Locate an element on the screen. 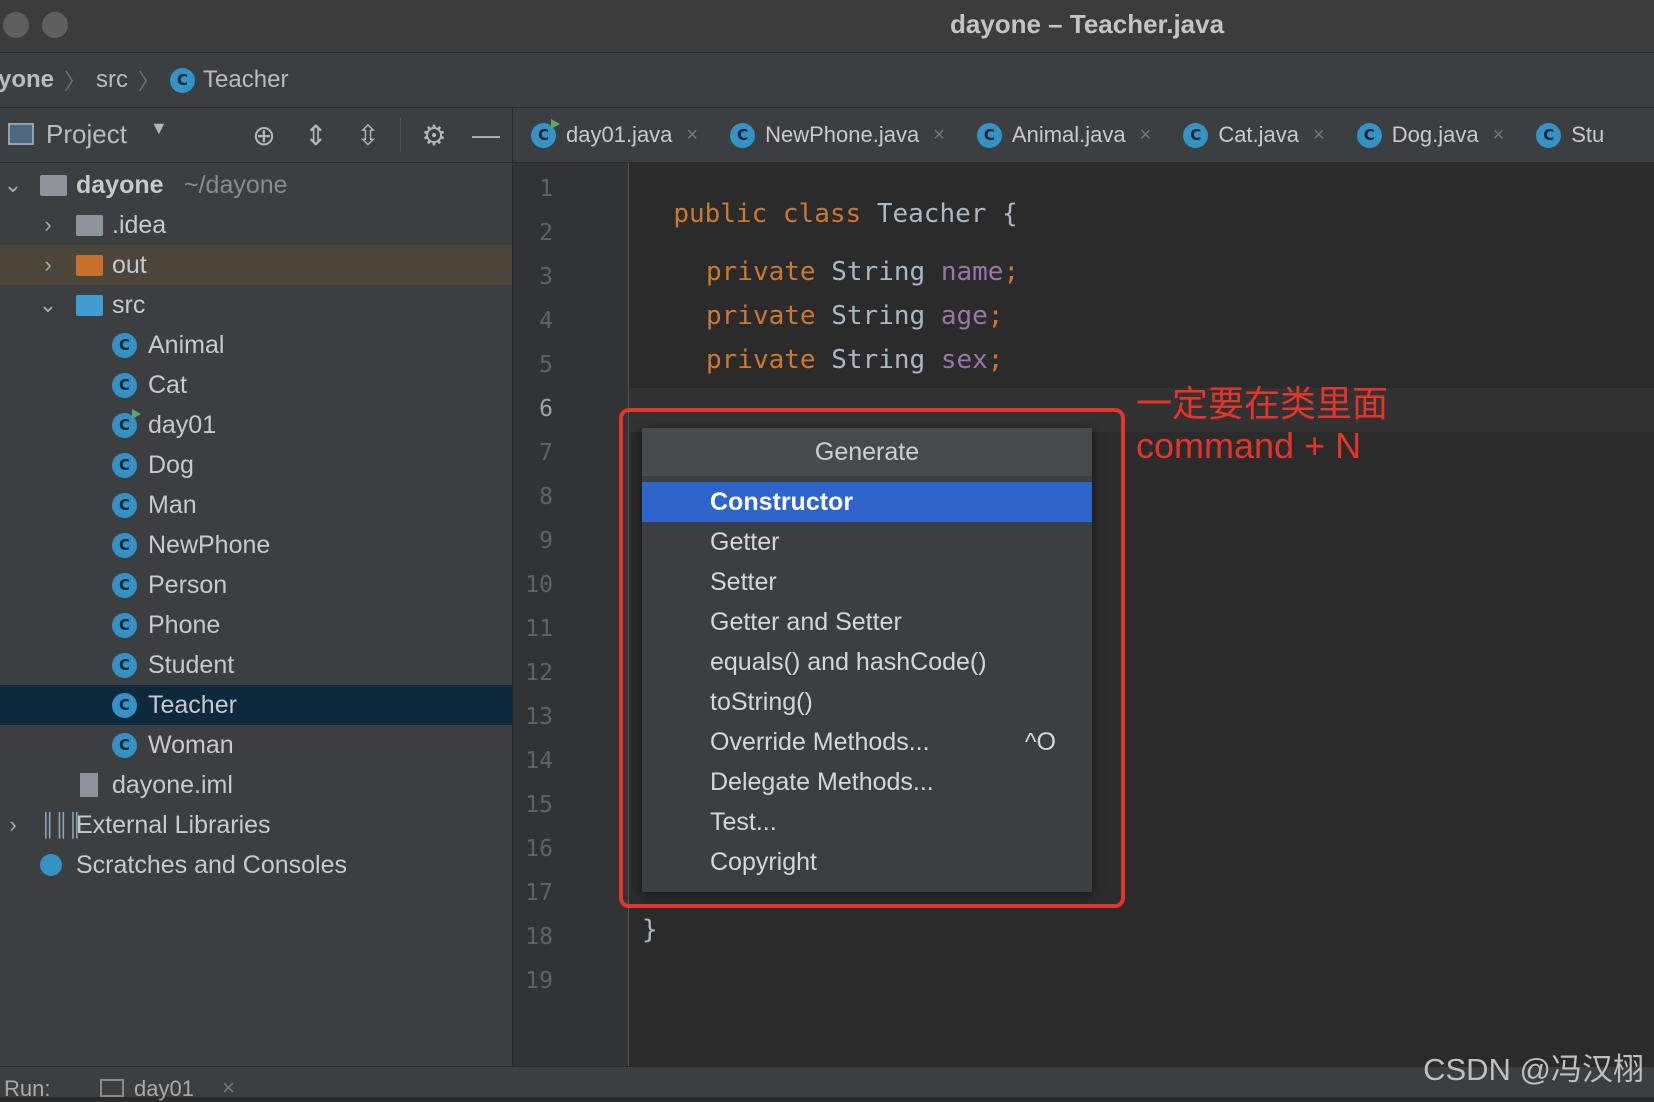 The height and width of the screenshot is (1102, 1654). line-number: 4 is located at coordinates (546, 321).